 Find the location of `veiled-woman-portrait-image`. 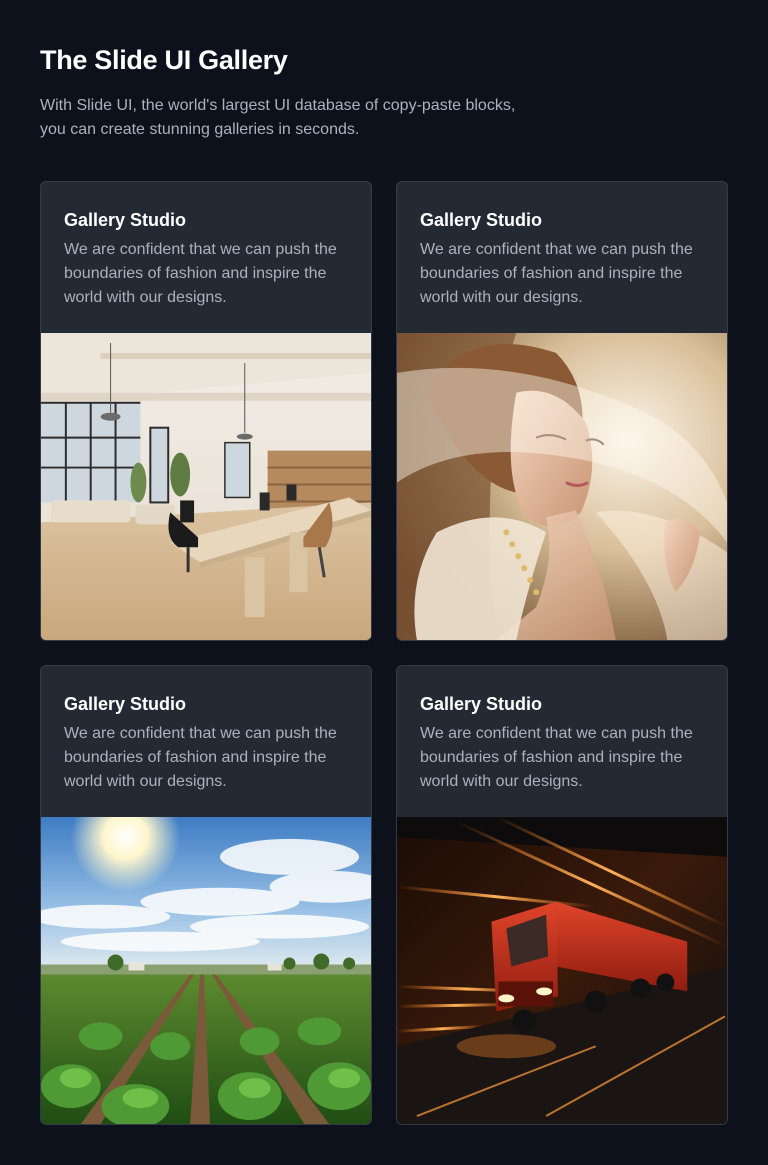

veiled-woman-portrait-image is located at coordinates (562, 486).